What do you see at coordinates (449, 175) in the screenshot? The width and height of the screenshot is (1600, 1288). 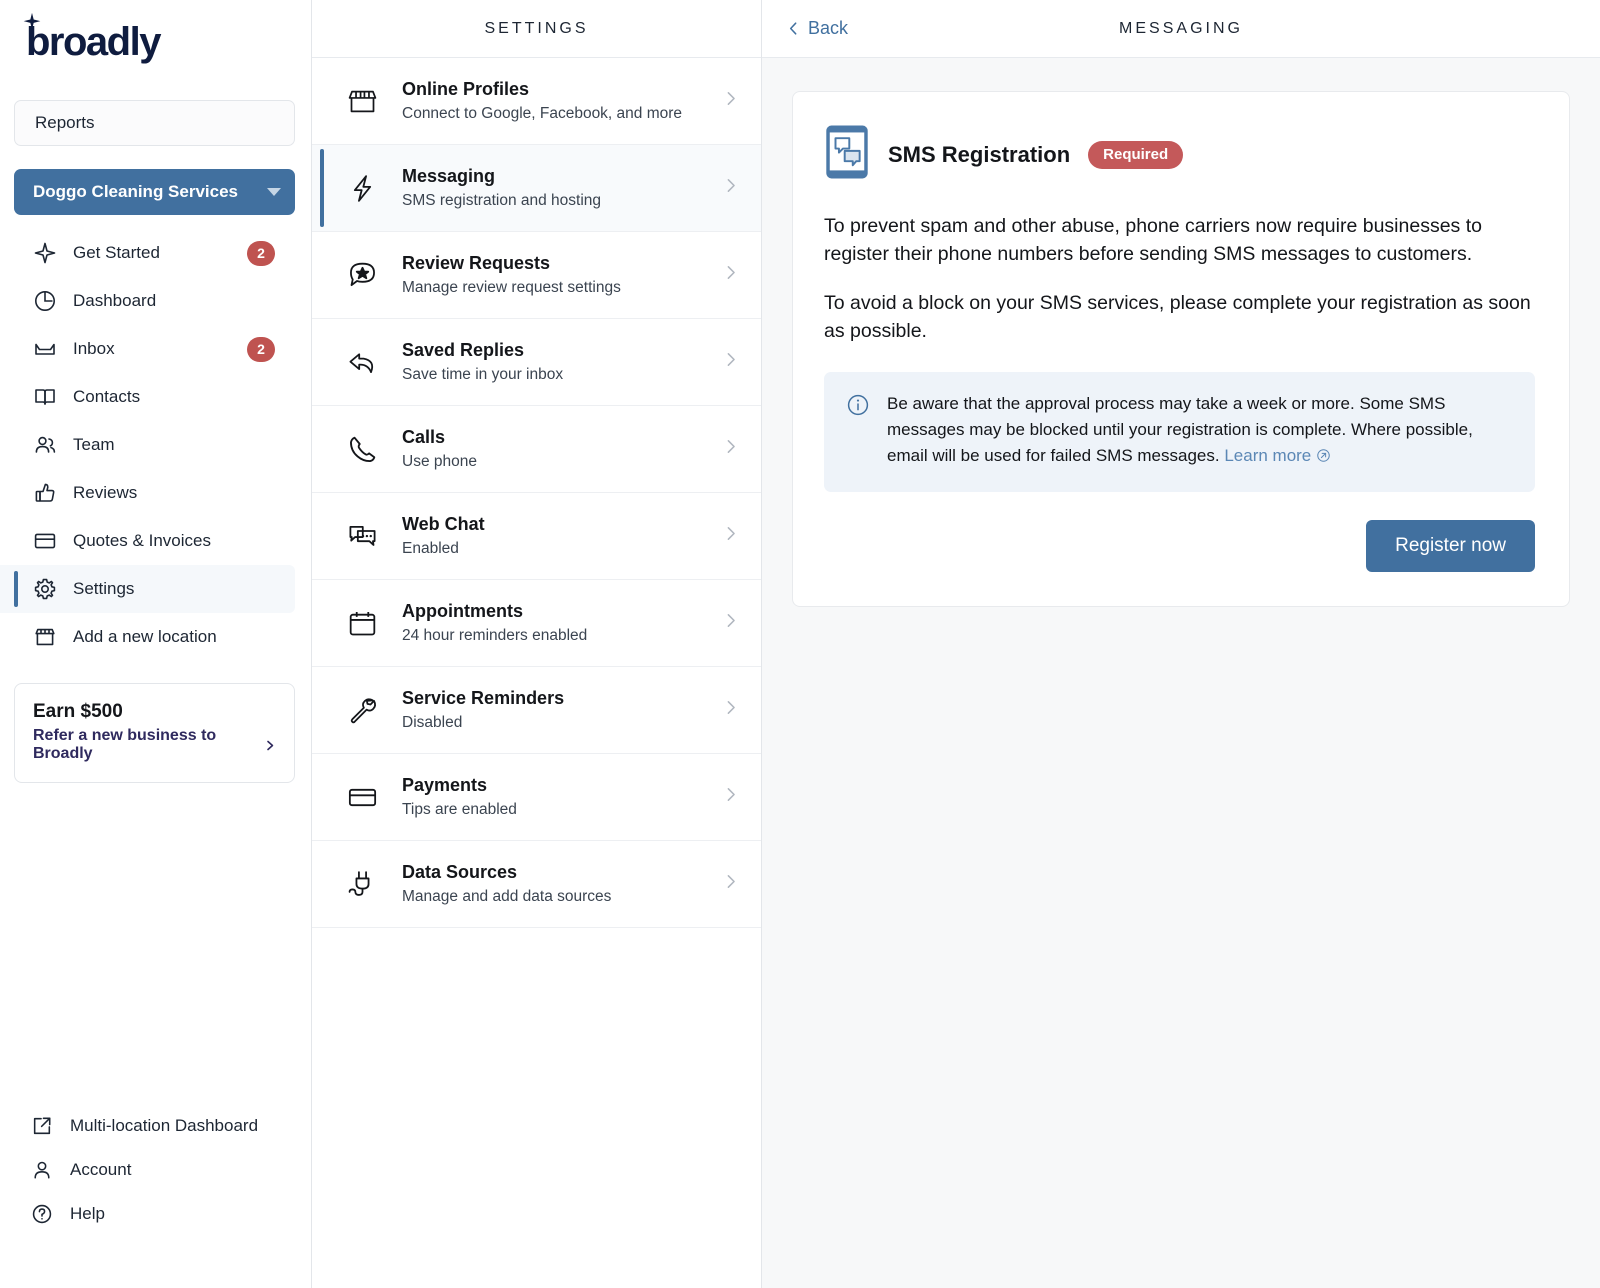 I see `settings-item-title: Messaging` at bounding box center [449, 175].